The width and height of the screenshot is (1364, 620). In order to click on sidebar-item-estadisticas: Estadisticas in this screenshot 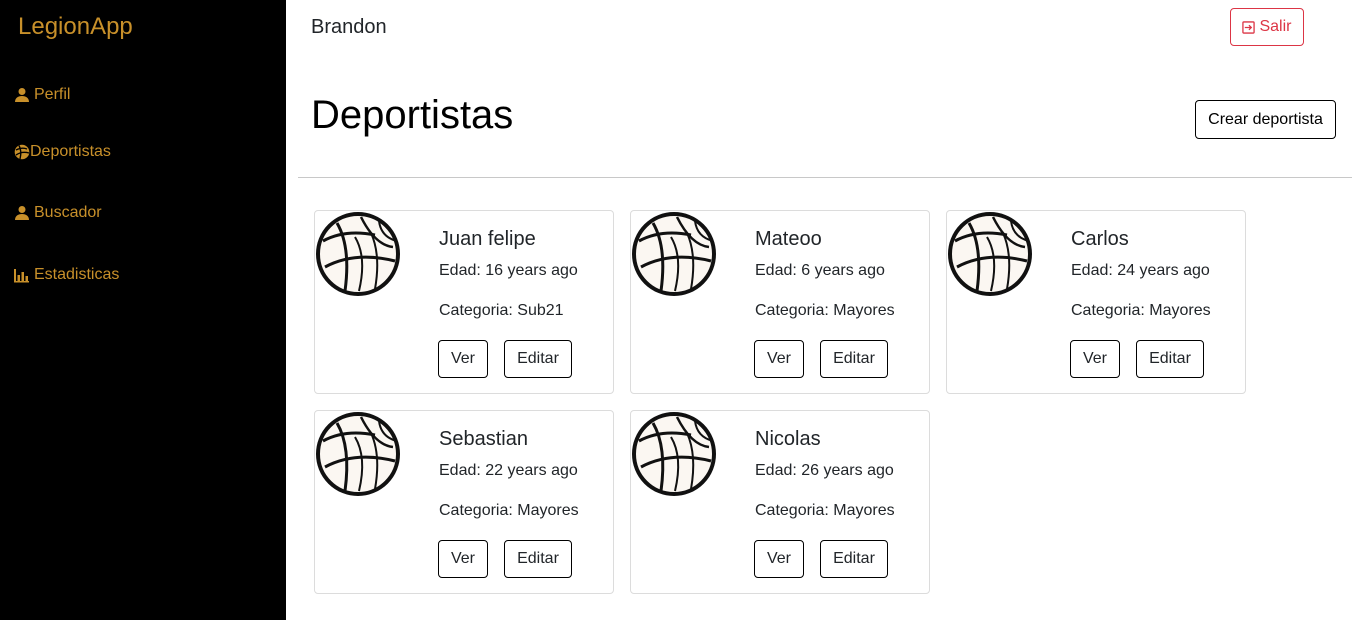, I will do `click(66, 275)`.